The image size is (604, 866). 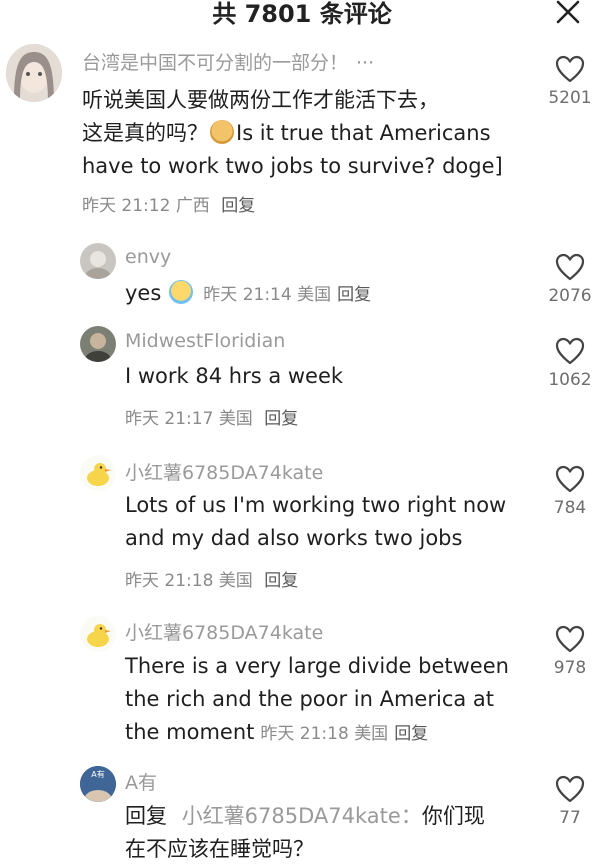 I want to click on username: MidwestFloridian, so click(x=205, y=341).